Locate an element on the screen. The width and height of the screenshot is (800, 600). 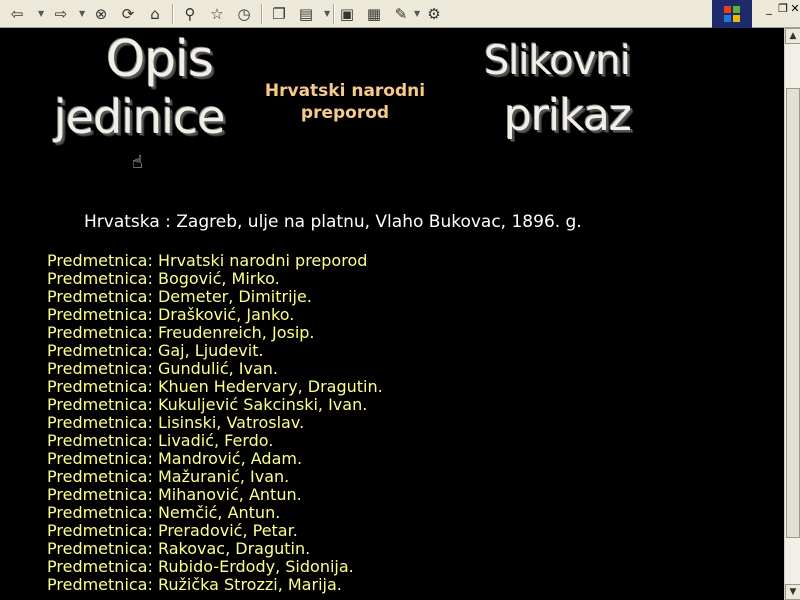
page-title: Hrvatski narodni preporod is located at coordinates (345, 102).